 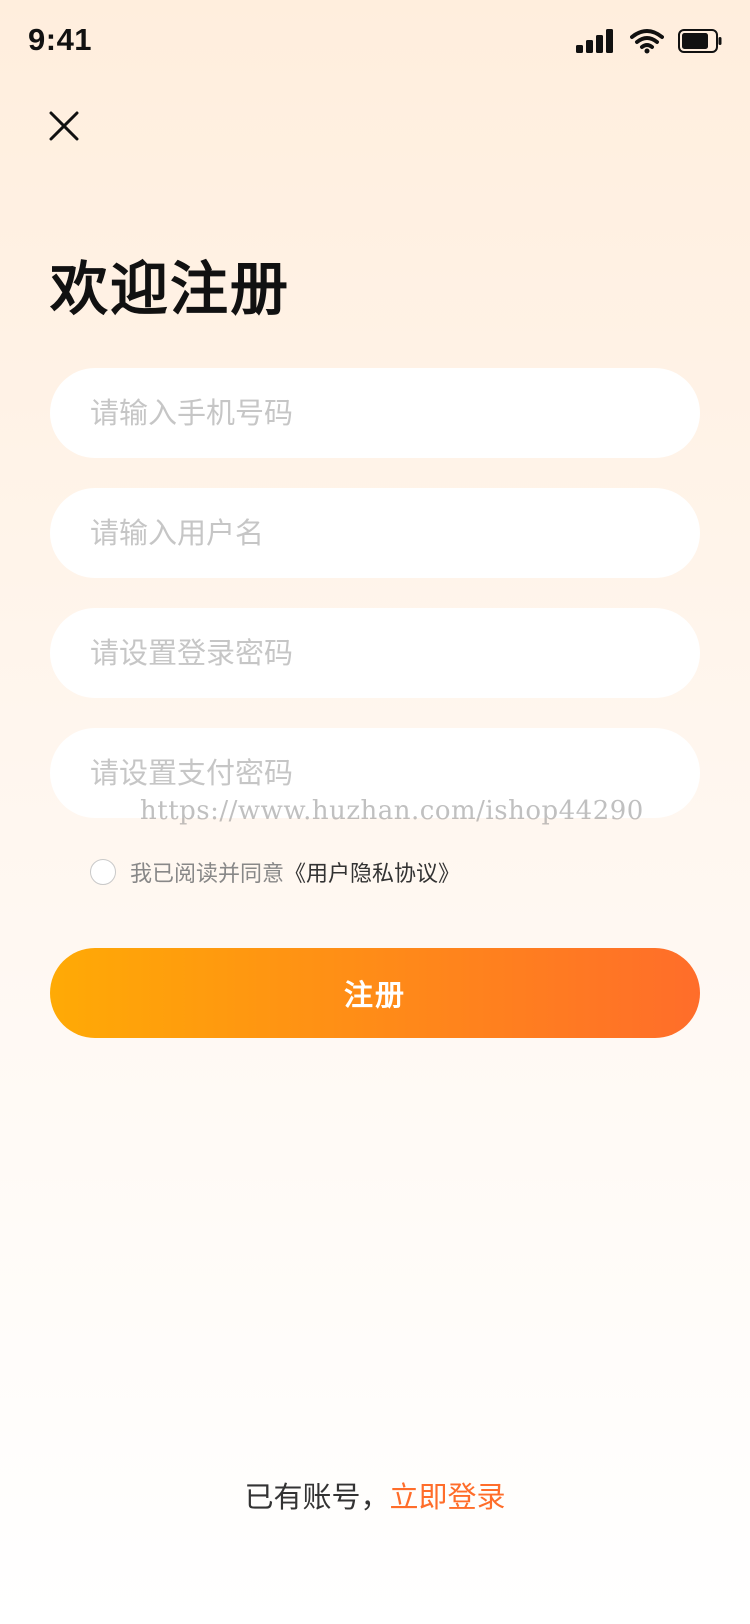 What do you see at coordinates (207, 874) in the screenshot?
I see `agreement-text: 我已阅读并同意` at bounding box center [207, 874].